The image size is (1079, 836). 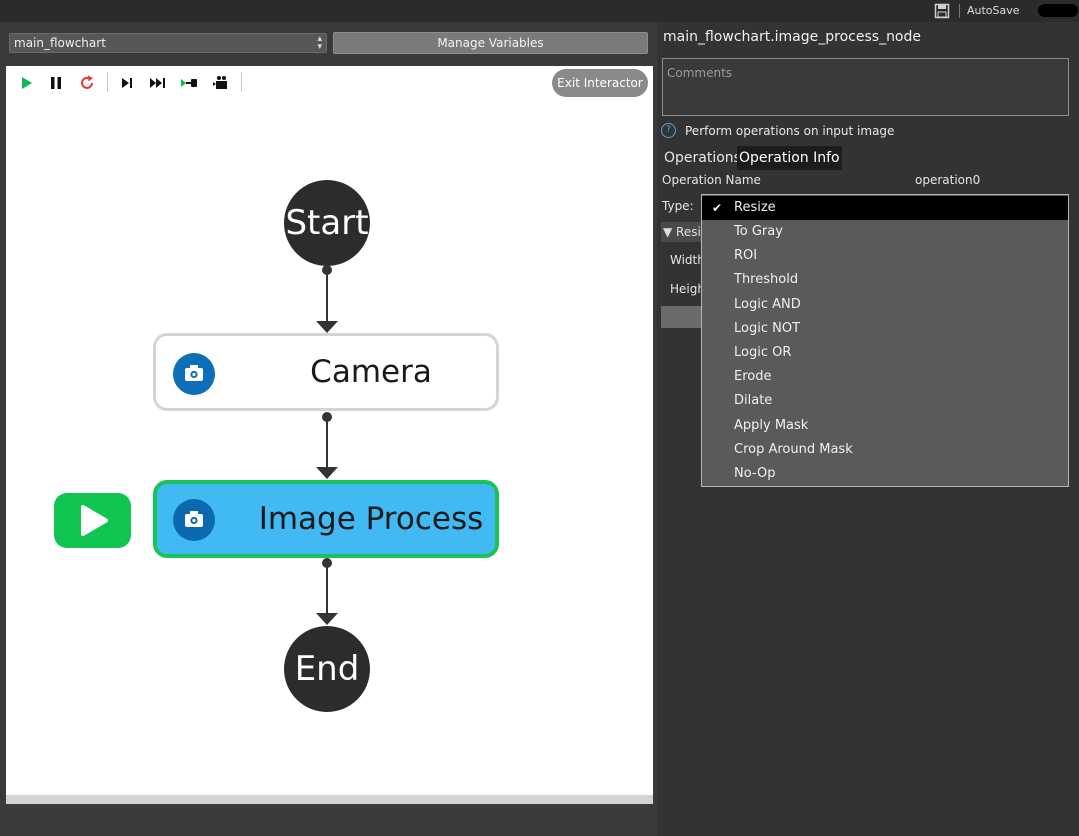 What do you see at coordinates (865, 87) in the screenshot?
I see `comments-field: Comments` at bounding box center [865, 87].